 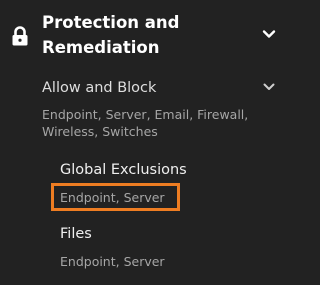 What do you see at coordinates (99, 88) in the screenshot?
I see `group-title: Allow and Block` at bounding box center [99, 88].